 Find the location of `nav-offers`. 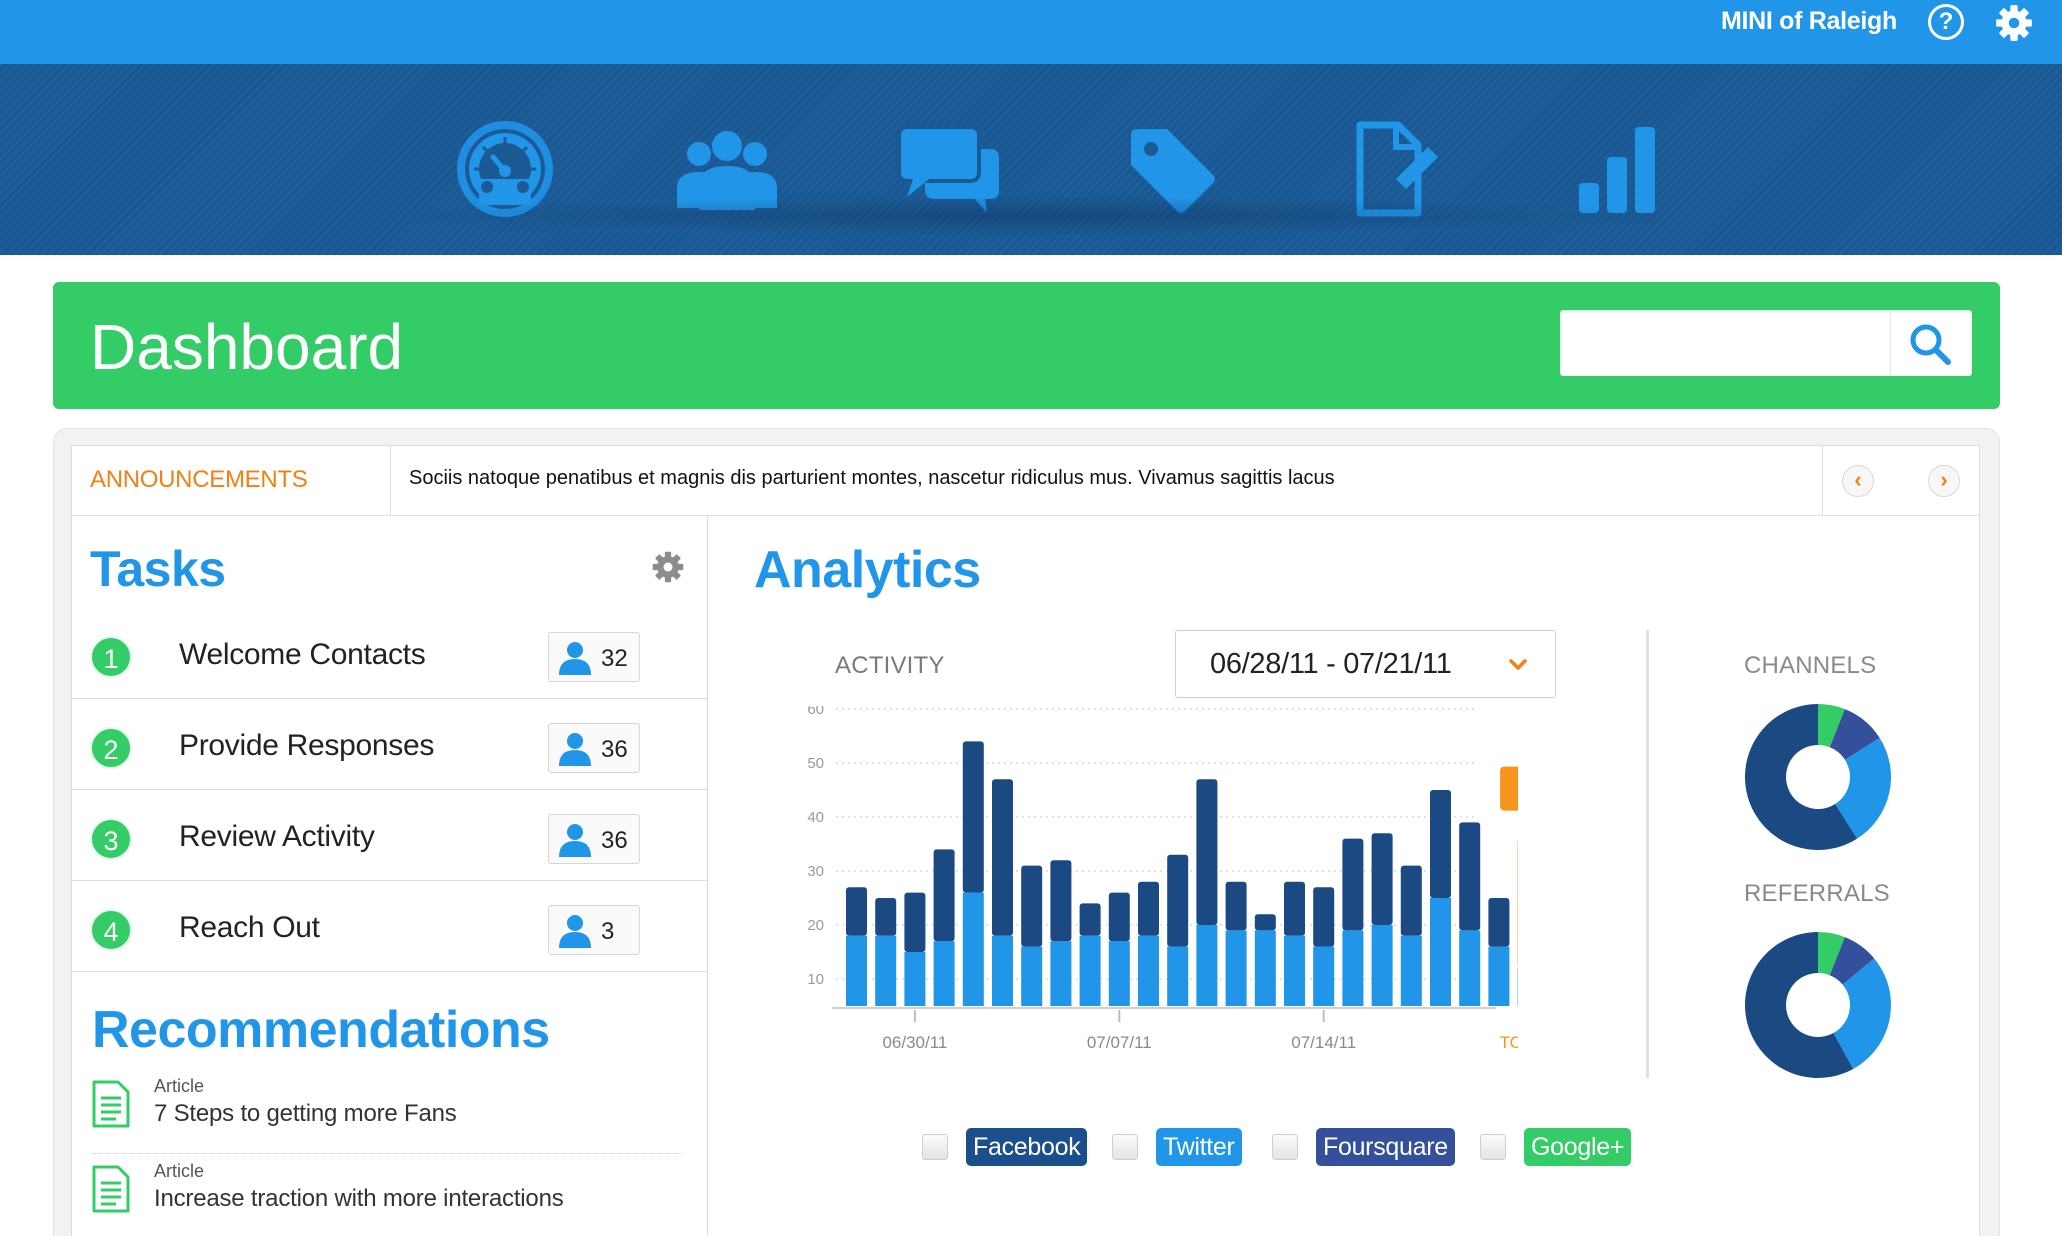

nav-offers is located at coordinates (1171, 169).